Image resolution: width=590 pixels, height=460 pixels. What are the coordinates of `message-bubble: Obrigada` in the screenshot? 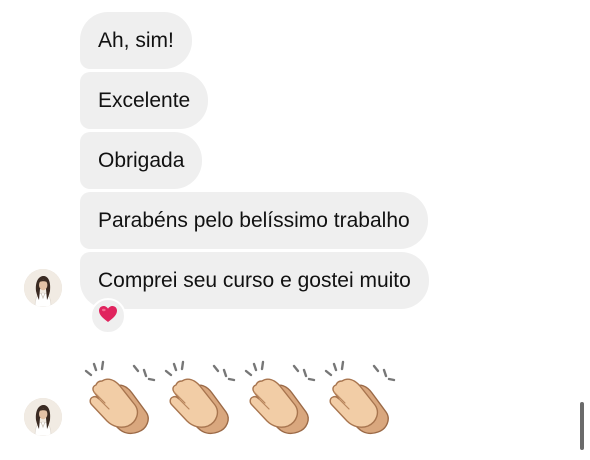 It's located at (141, 160).